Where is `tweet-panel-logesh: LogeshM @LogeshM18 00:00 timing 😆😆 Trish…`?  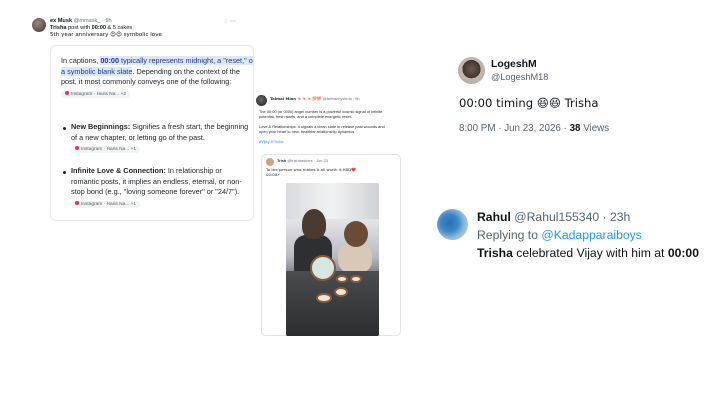
tweet-panel-logesh: LogeshM @LogeshM18 00:00 timing 😆😆 Trish… is located at coordinates (563, 97).